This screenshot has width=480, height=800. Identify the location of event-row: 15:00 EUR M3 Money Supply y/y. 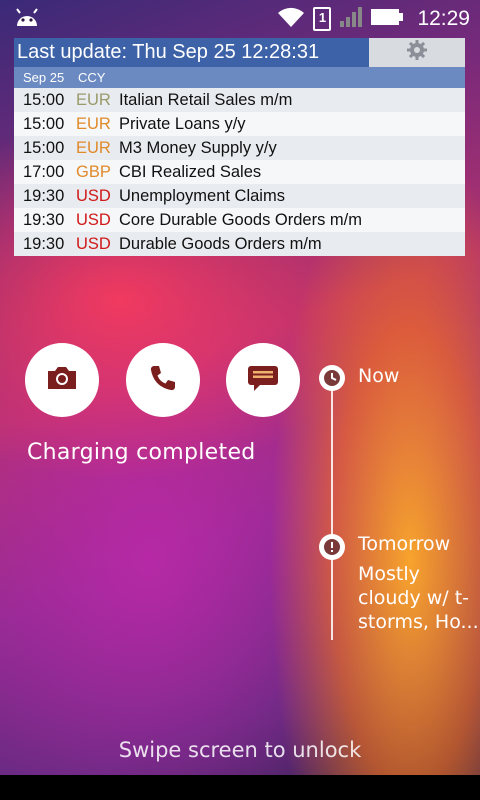
(239, 148).